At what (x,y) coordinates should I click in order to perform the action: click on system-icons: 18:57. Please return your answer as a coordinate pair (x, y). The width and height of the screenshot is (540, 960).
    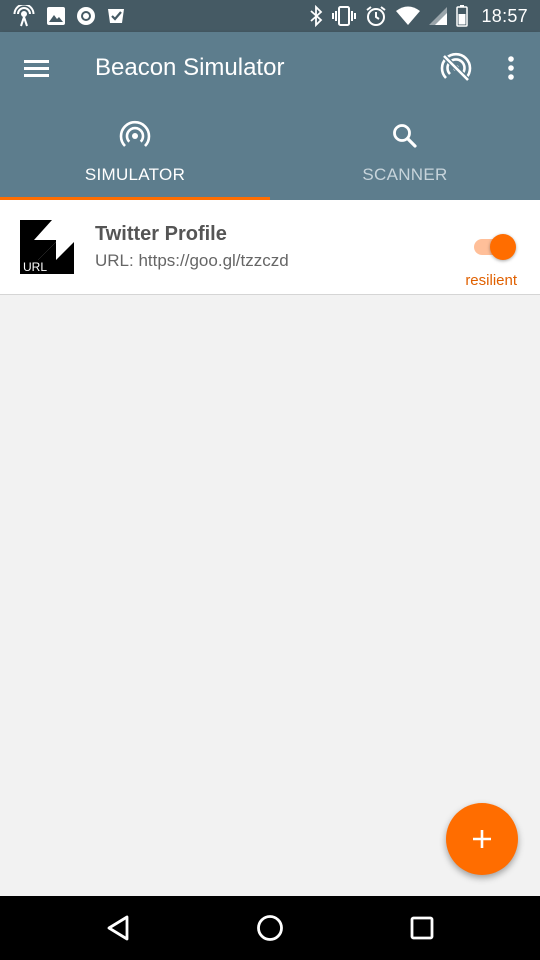
    Looking at the image, I should click on (418, 16).